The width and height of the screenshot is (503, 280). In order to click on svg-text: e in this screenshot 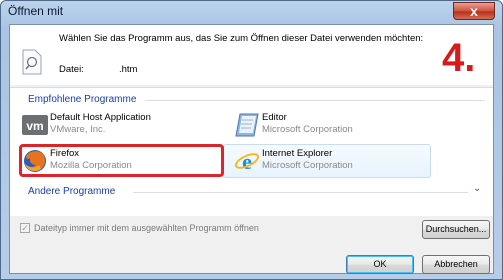, I will do `click(247, 161)`.